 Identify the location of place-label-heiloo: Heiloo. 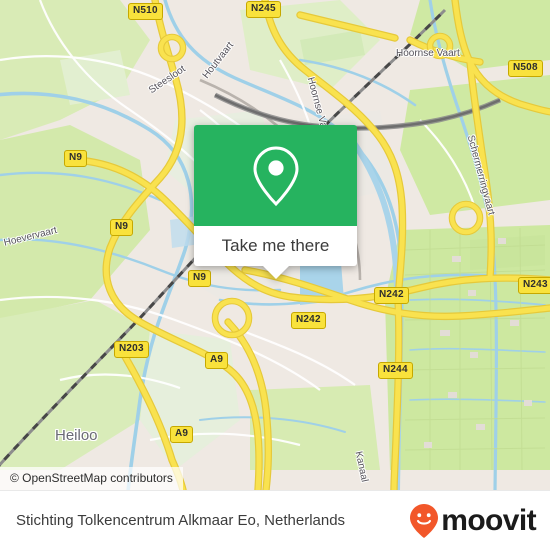
(76, 435).